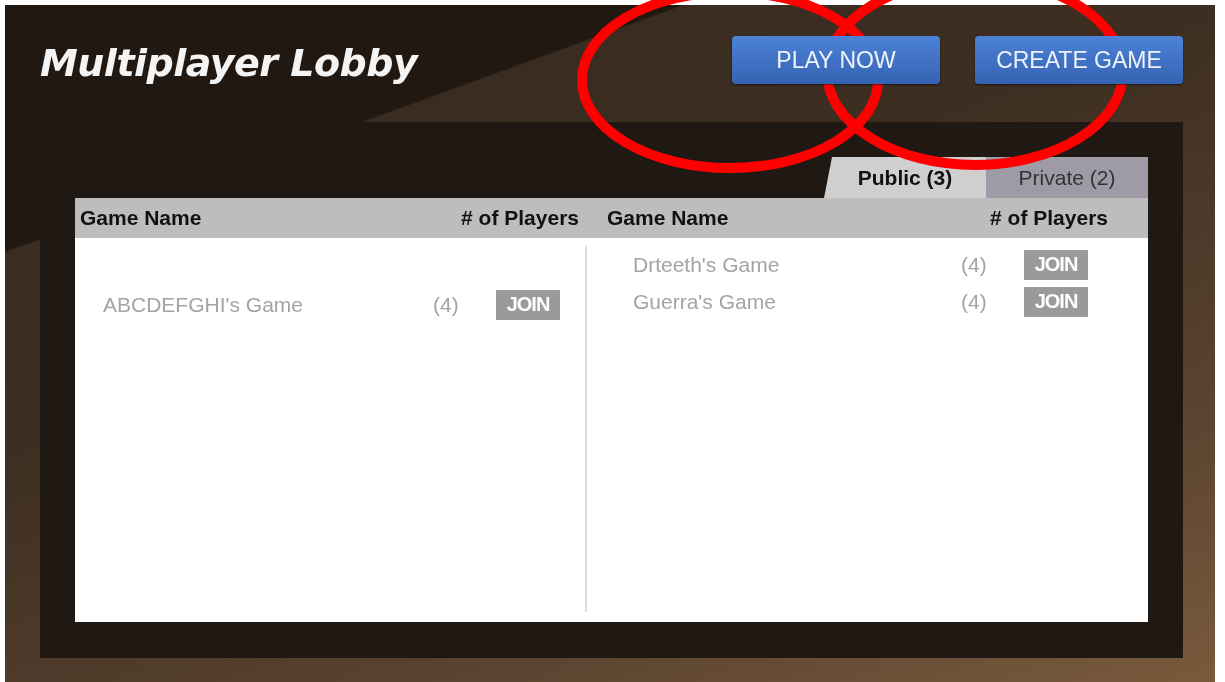 This screenshot has height=682, width=1225. What do you see at coordinates (836, 60) in the screenshot?
I see `action-button: PLAY NOW` at bounding box center [836, 60].